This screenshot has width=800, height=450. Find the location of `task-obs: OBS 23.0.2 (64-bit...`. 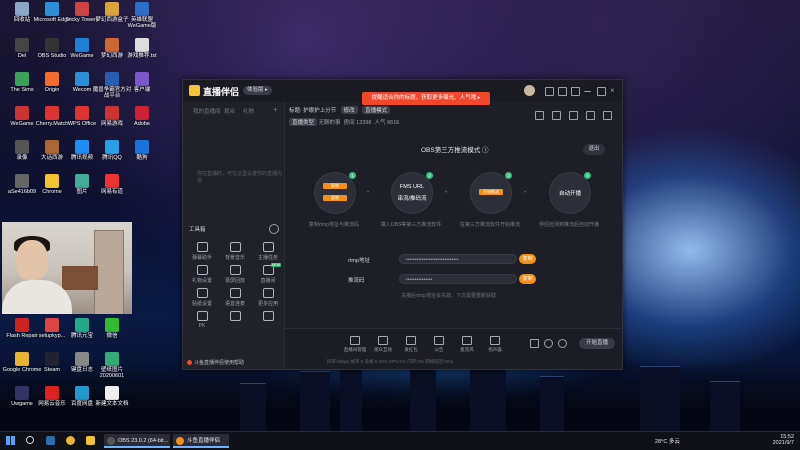

task-obs: OBS 23.0.2 (64-bit... is located at coordinates (137, 441).